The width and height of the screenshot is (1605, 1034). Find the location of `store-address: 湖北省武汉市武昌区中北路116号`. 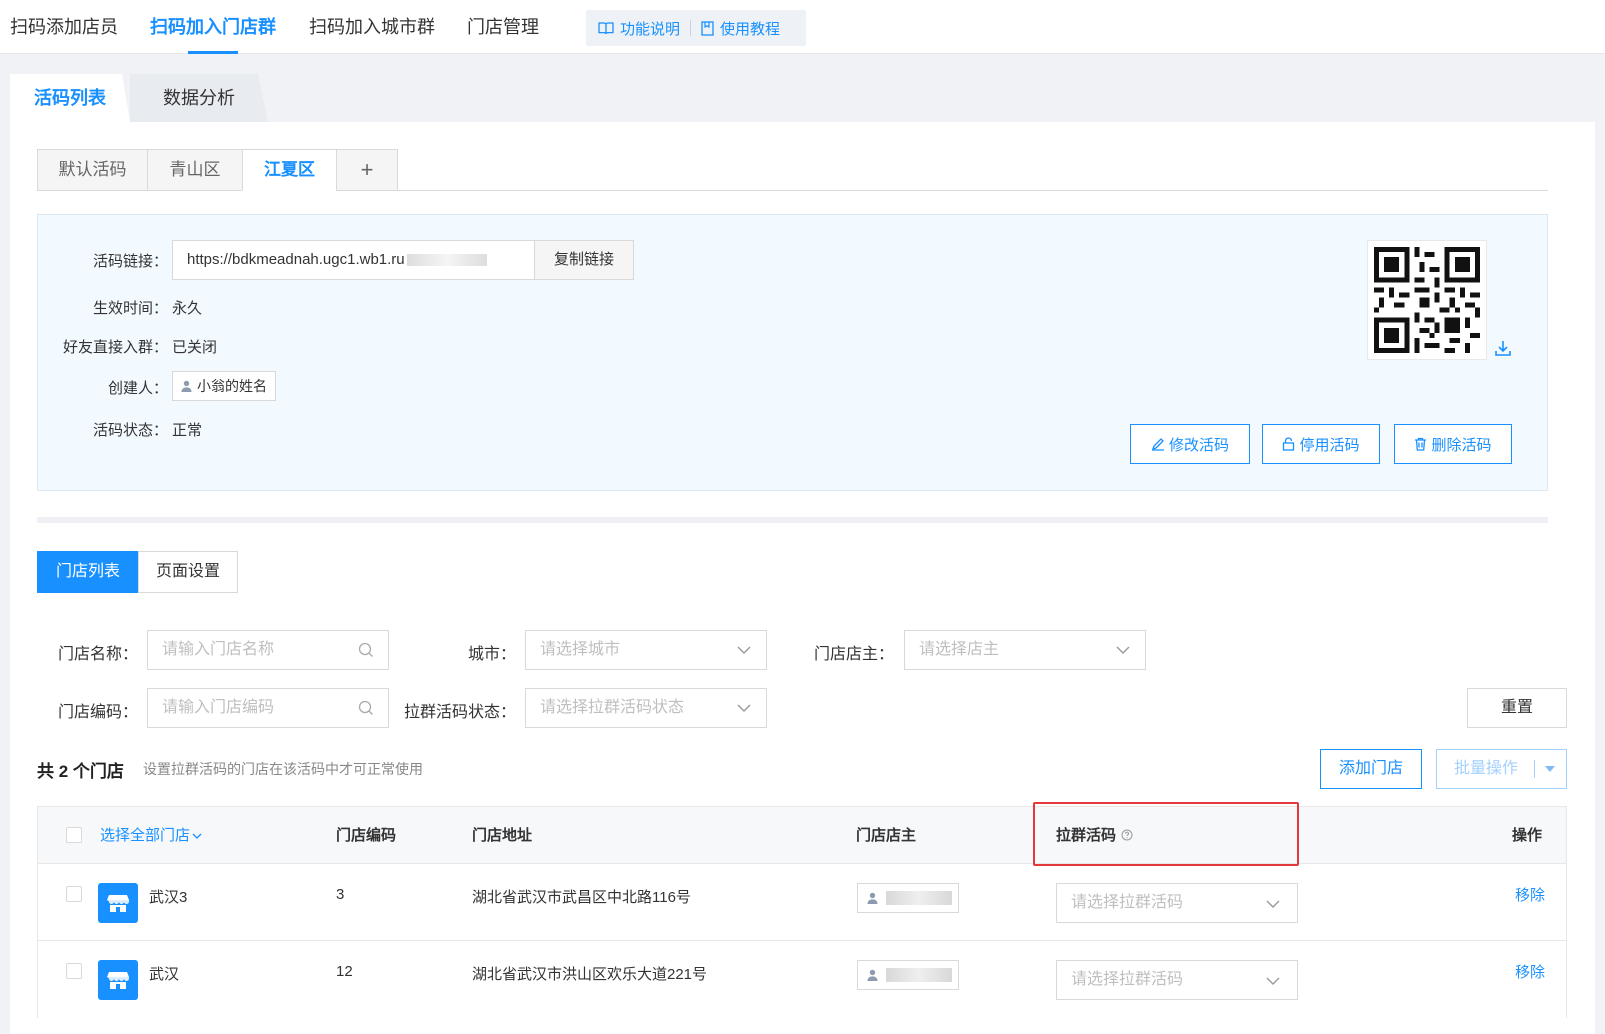

store-address: 湖北省武汉市武昌区中北路116号 is located at coordinates (581, 897).